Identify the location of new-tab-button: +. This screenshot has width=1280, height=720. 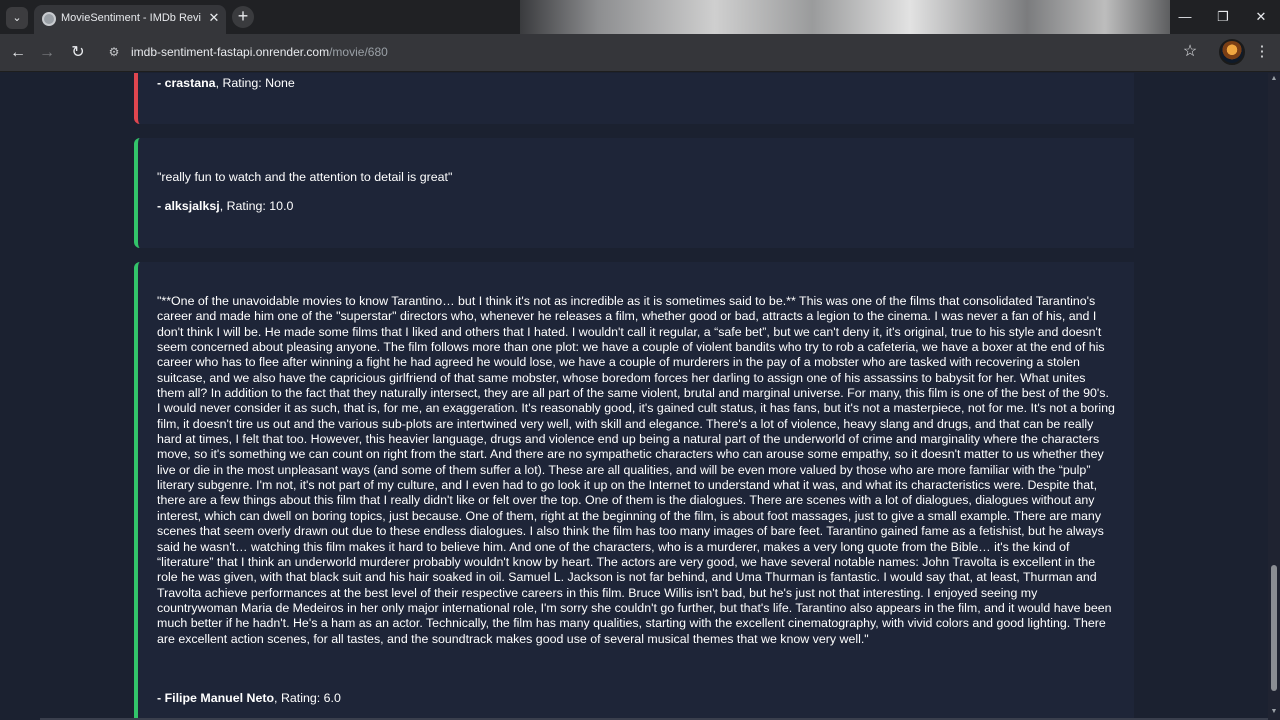
(243, 17).